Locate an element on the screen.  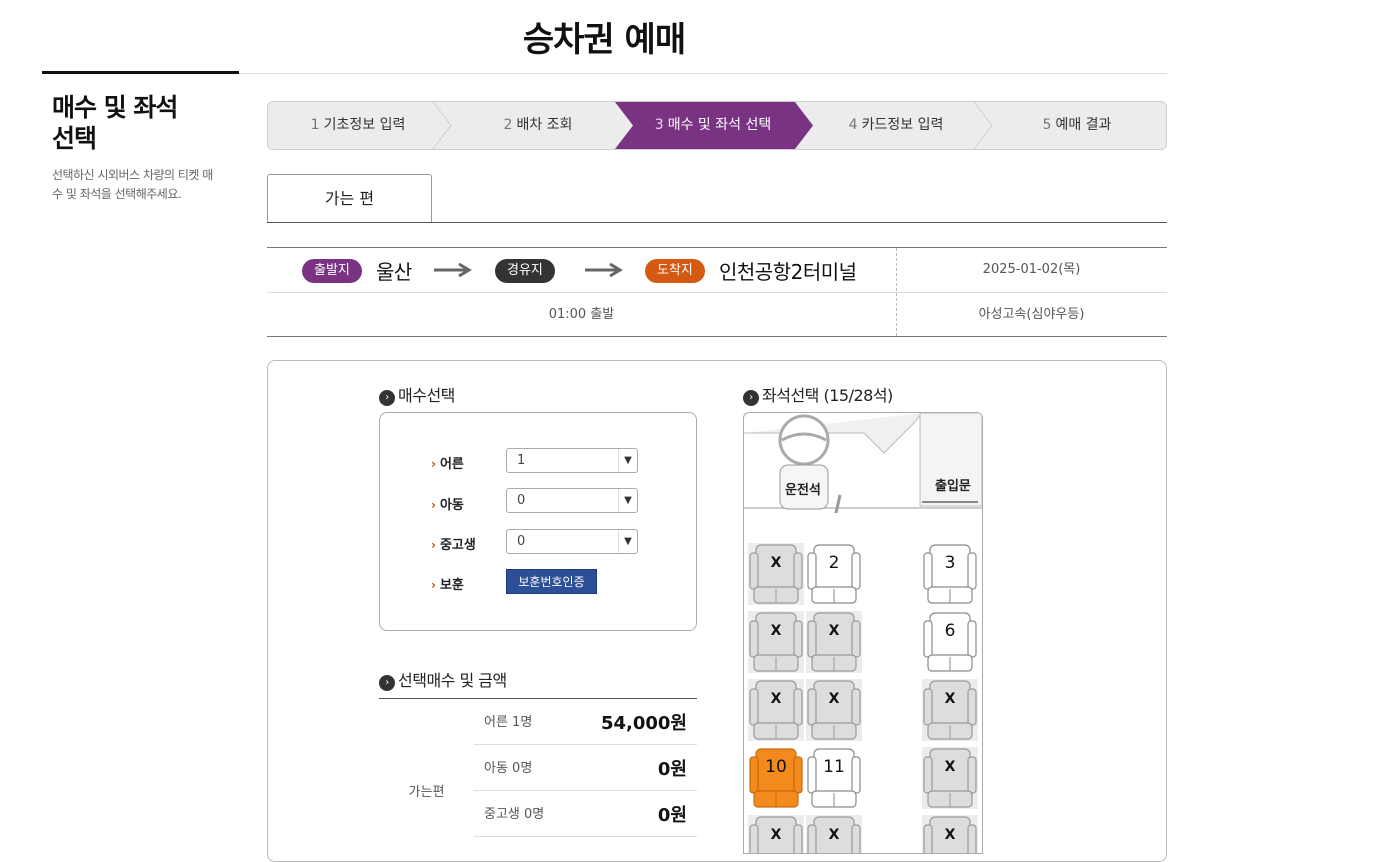
seat-11: 11 is located at coordinates (834, 778).